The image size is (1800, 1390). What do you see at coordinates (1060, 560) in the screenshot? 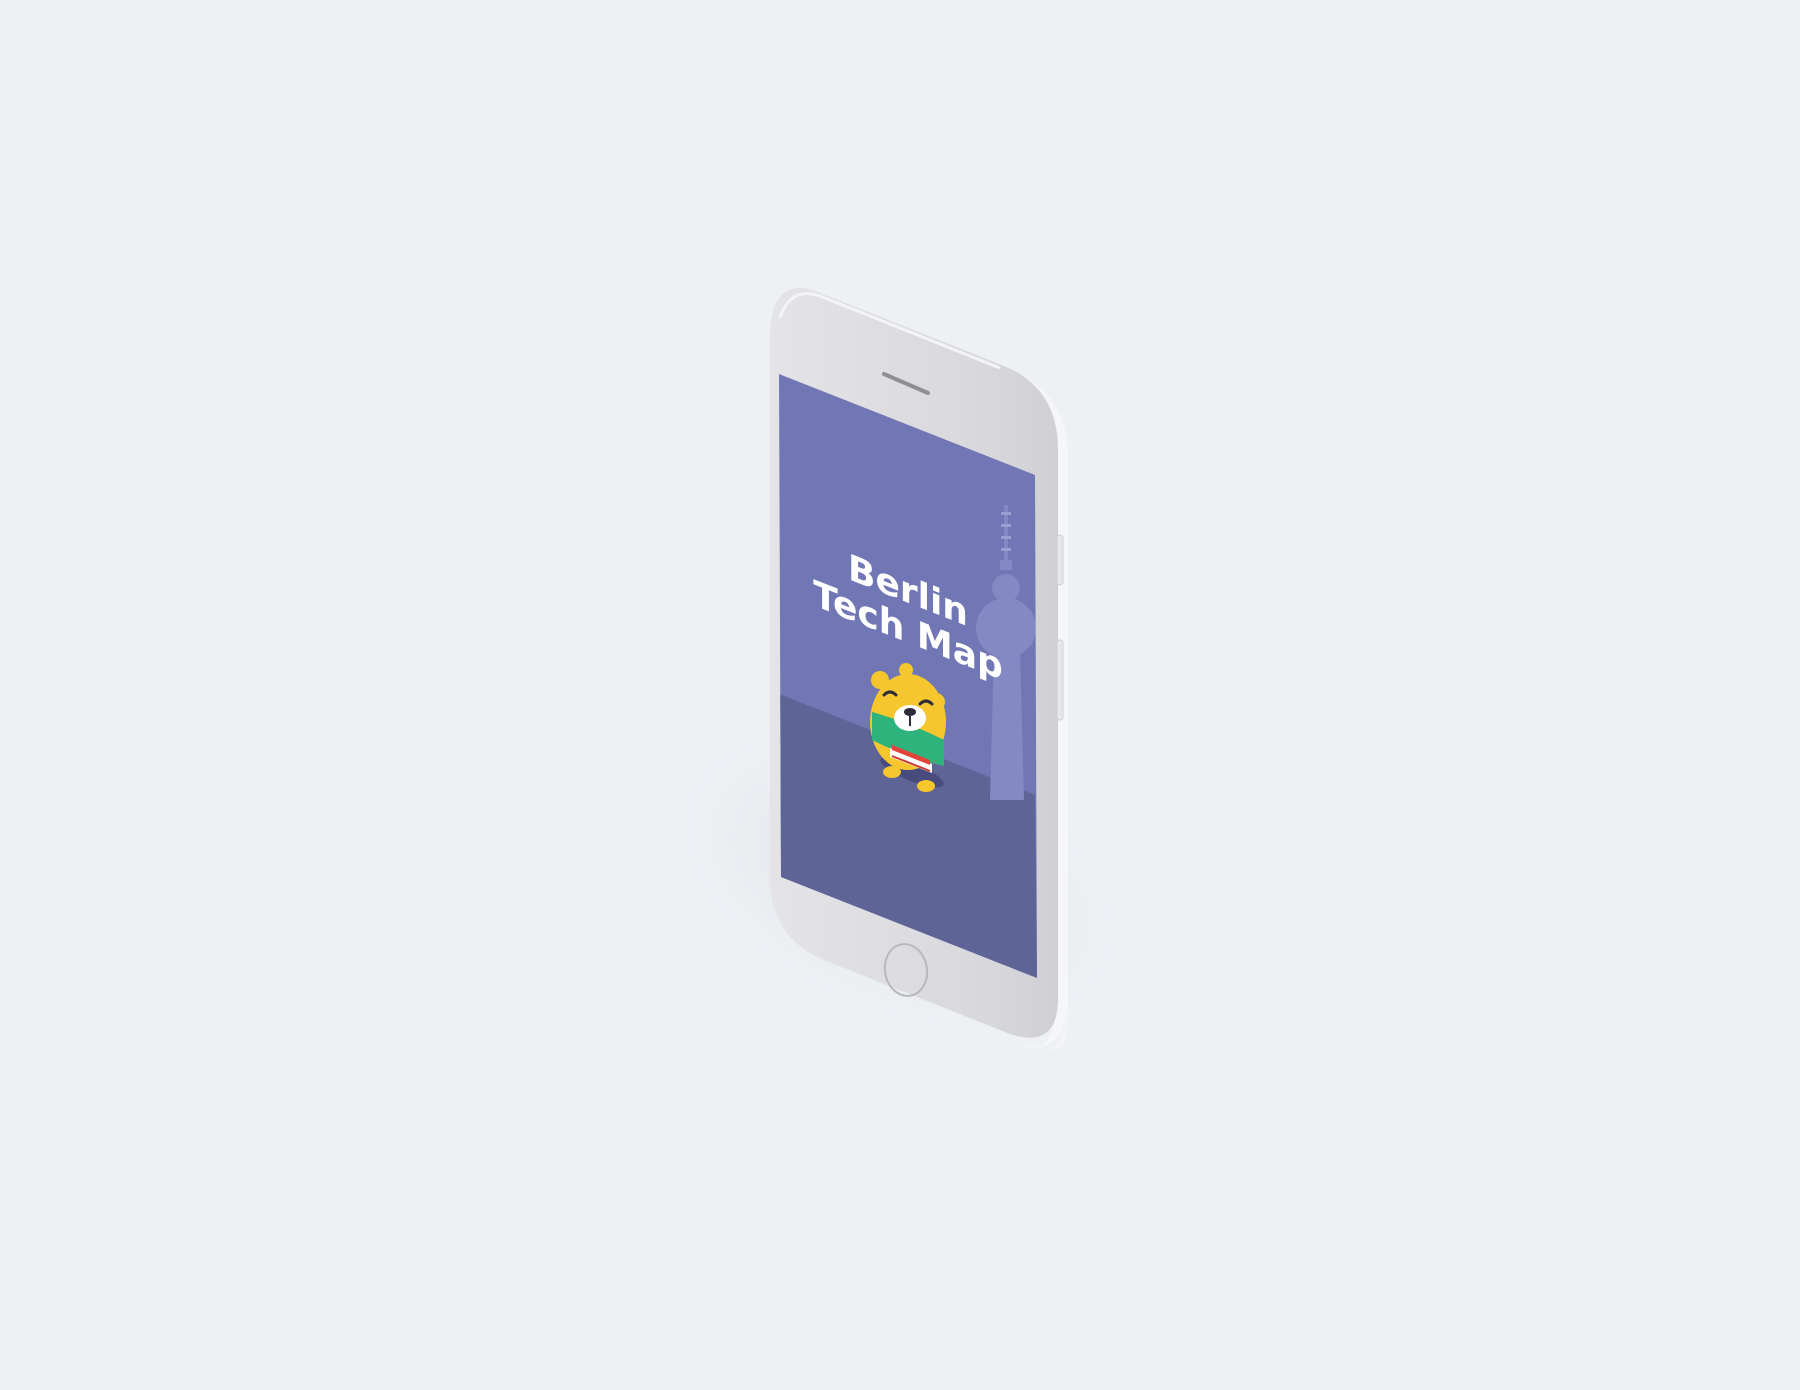
I see `volume-up-button` at bounding box center [1060, 560].